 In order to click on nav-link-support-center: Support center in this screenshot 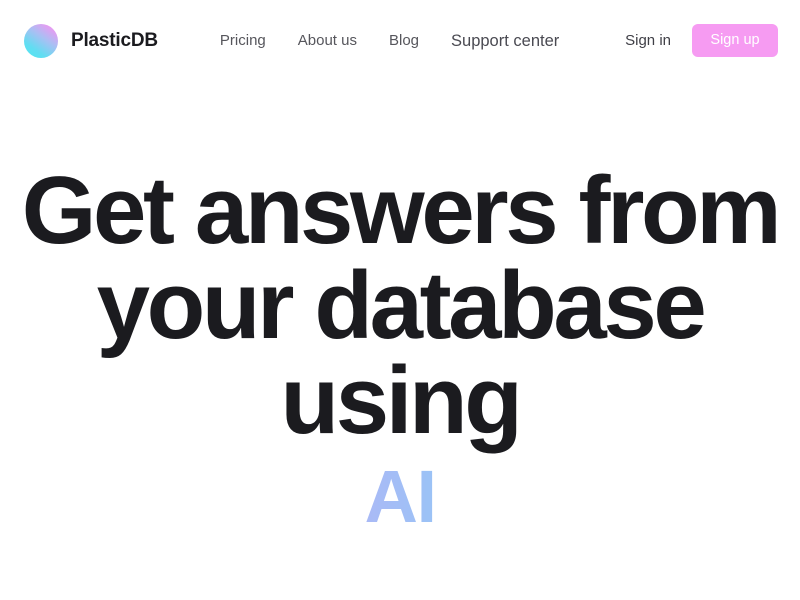, I will do `click(505, 41)`.